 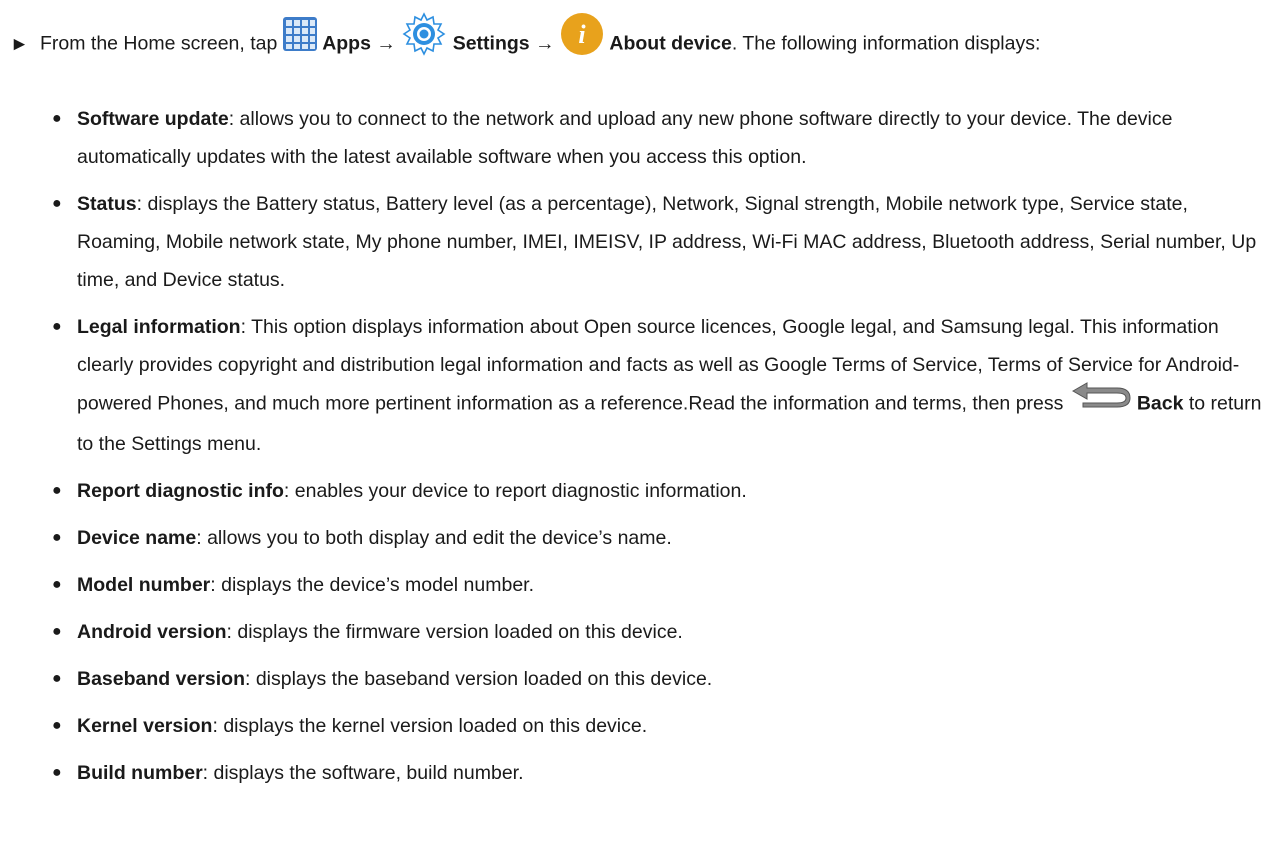 What do you see at coordinates (372, 585) in the screenshot?
I see `item-desc: : displays the device’s model number.` at bounding box center [372, 585].